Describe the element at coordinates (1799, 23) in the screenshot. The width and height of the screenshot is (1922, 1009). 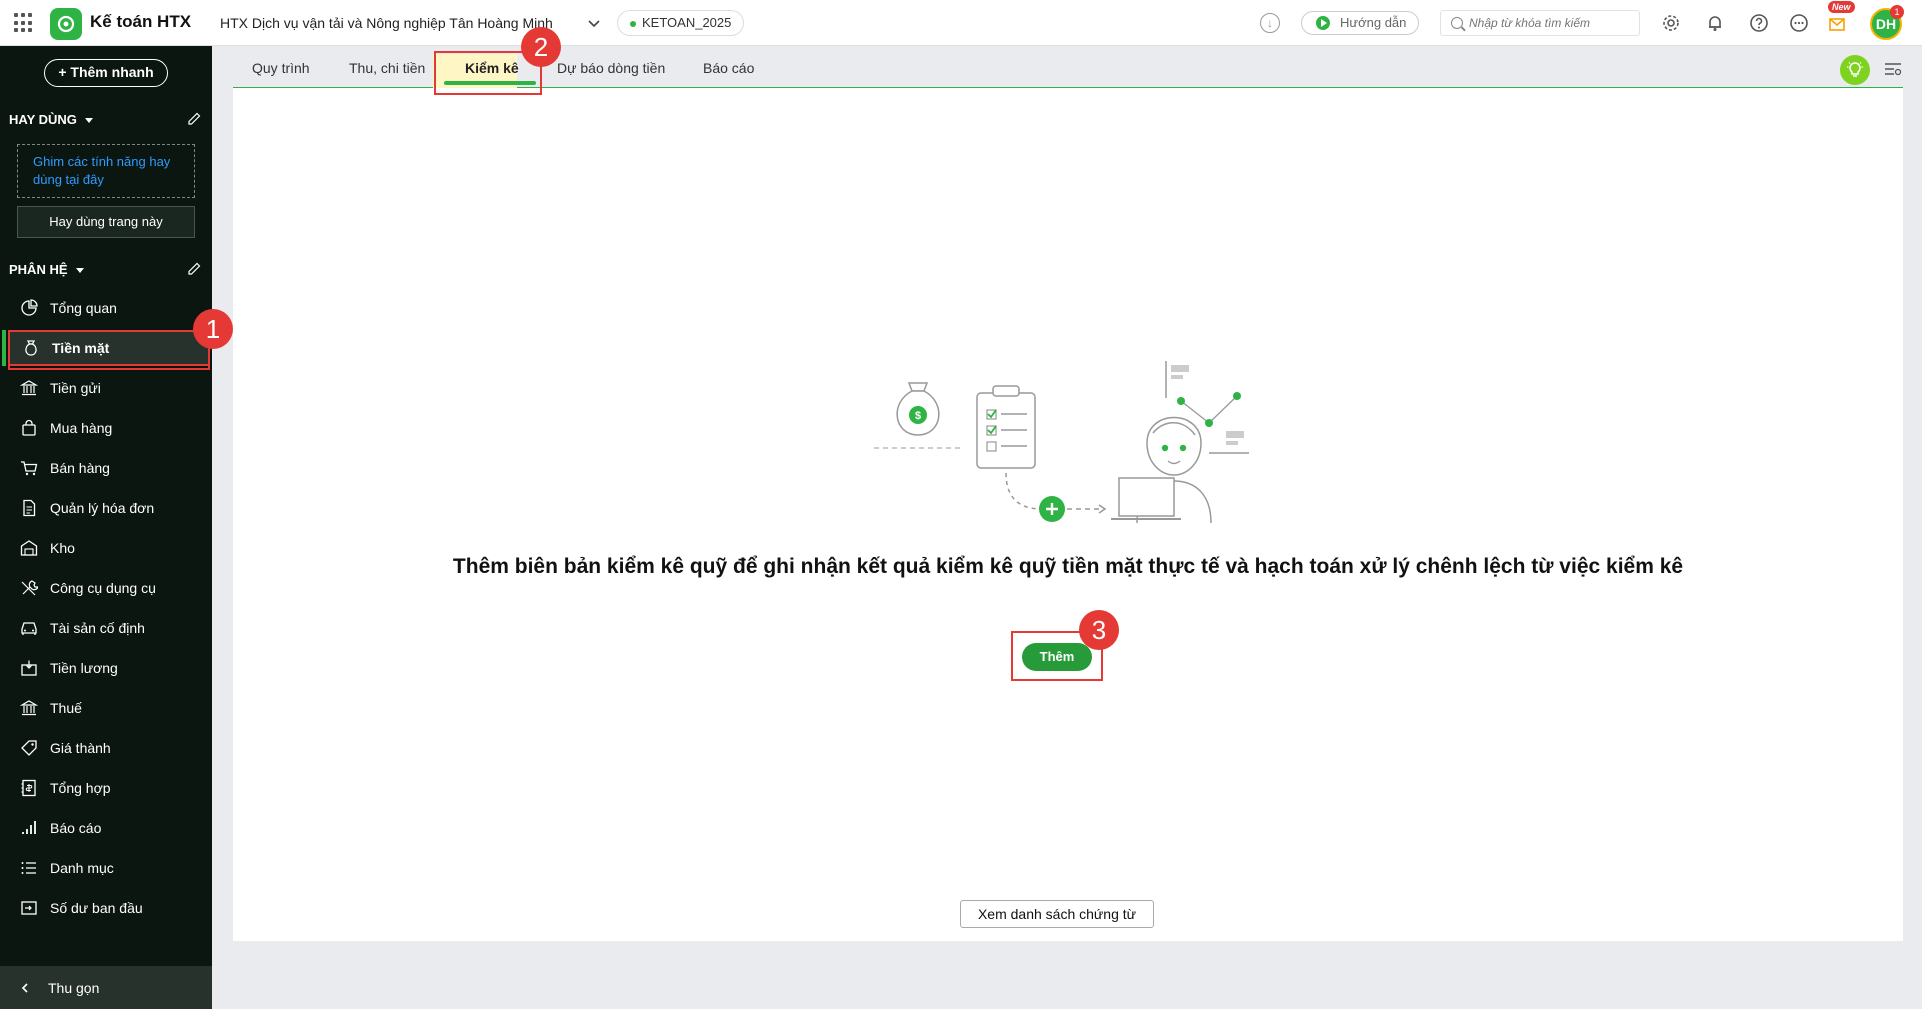
I see `more-options-icon` at that location.